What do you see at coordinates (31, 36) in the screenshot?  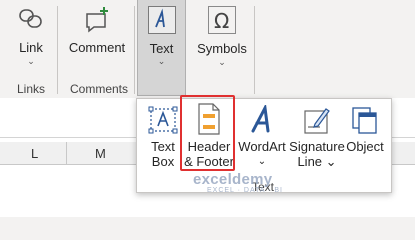 I see `link-button: Link ⌄` at bounding box center [31, 36].